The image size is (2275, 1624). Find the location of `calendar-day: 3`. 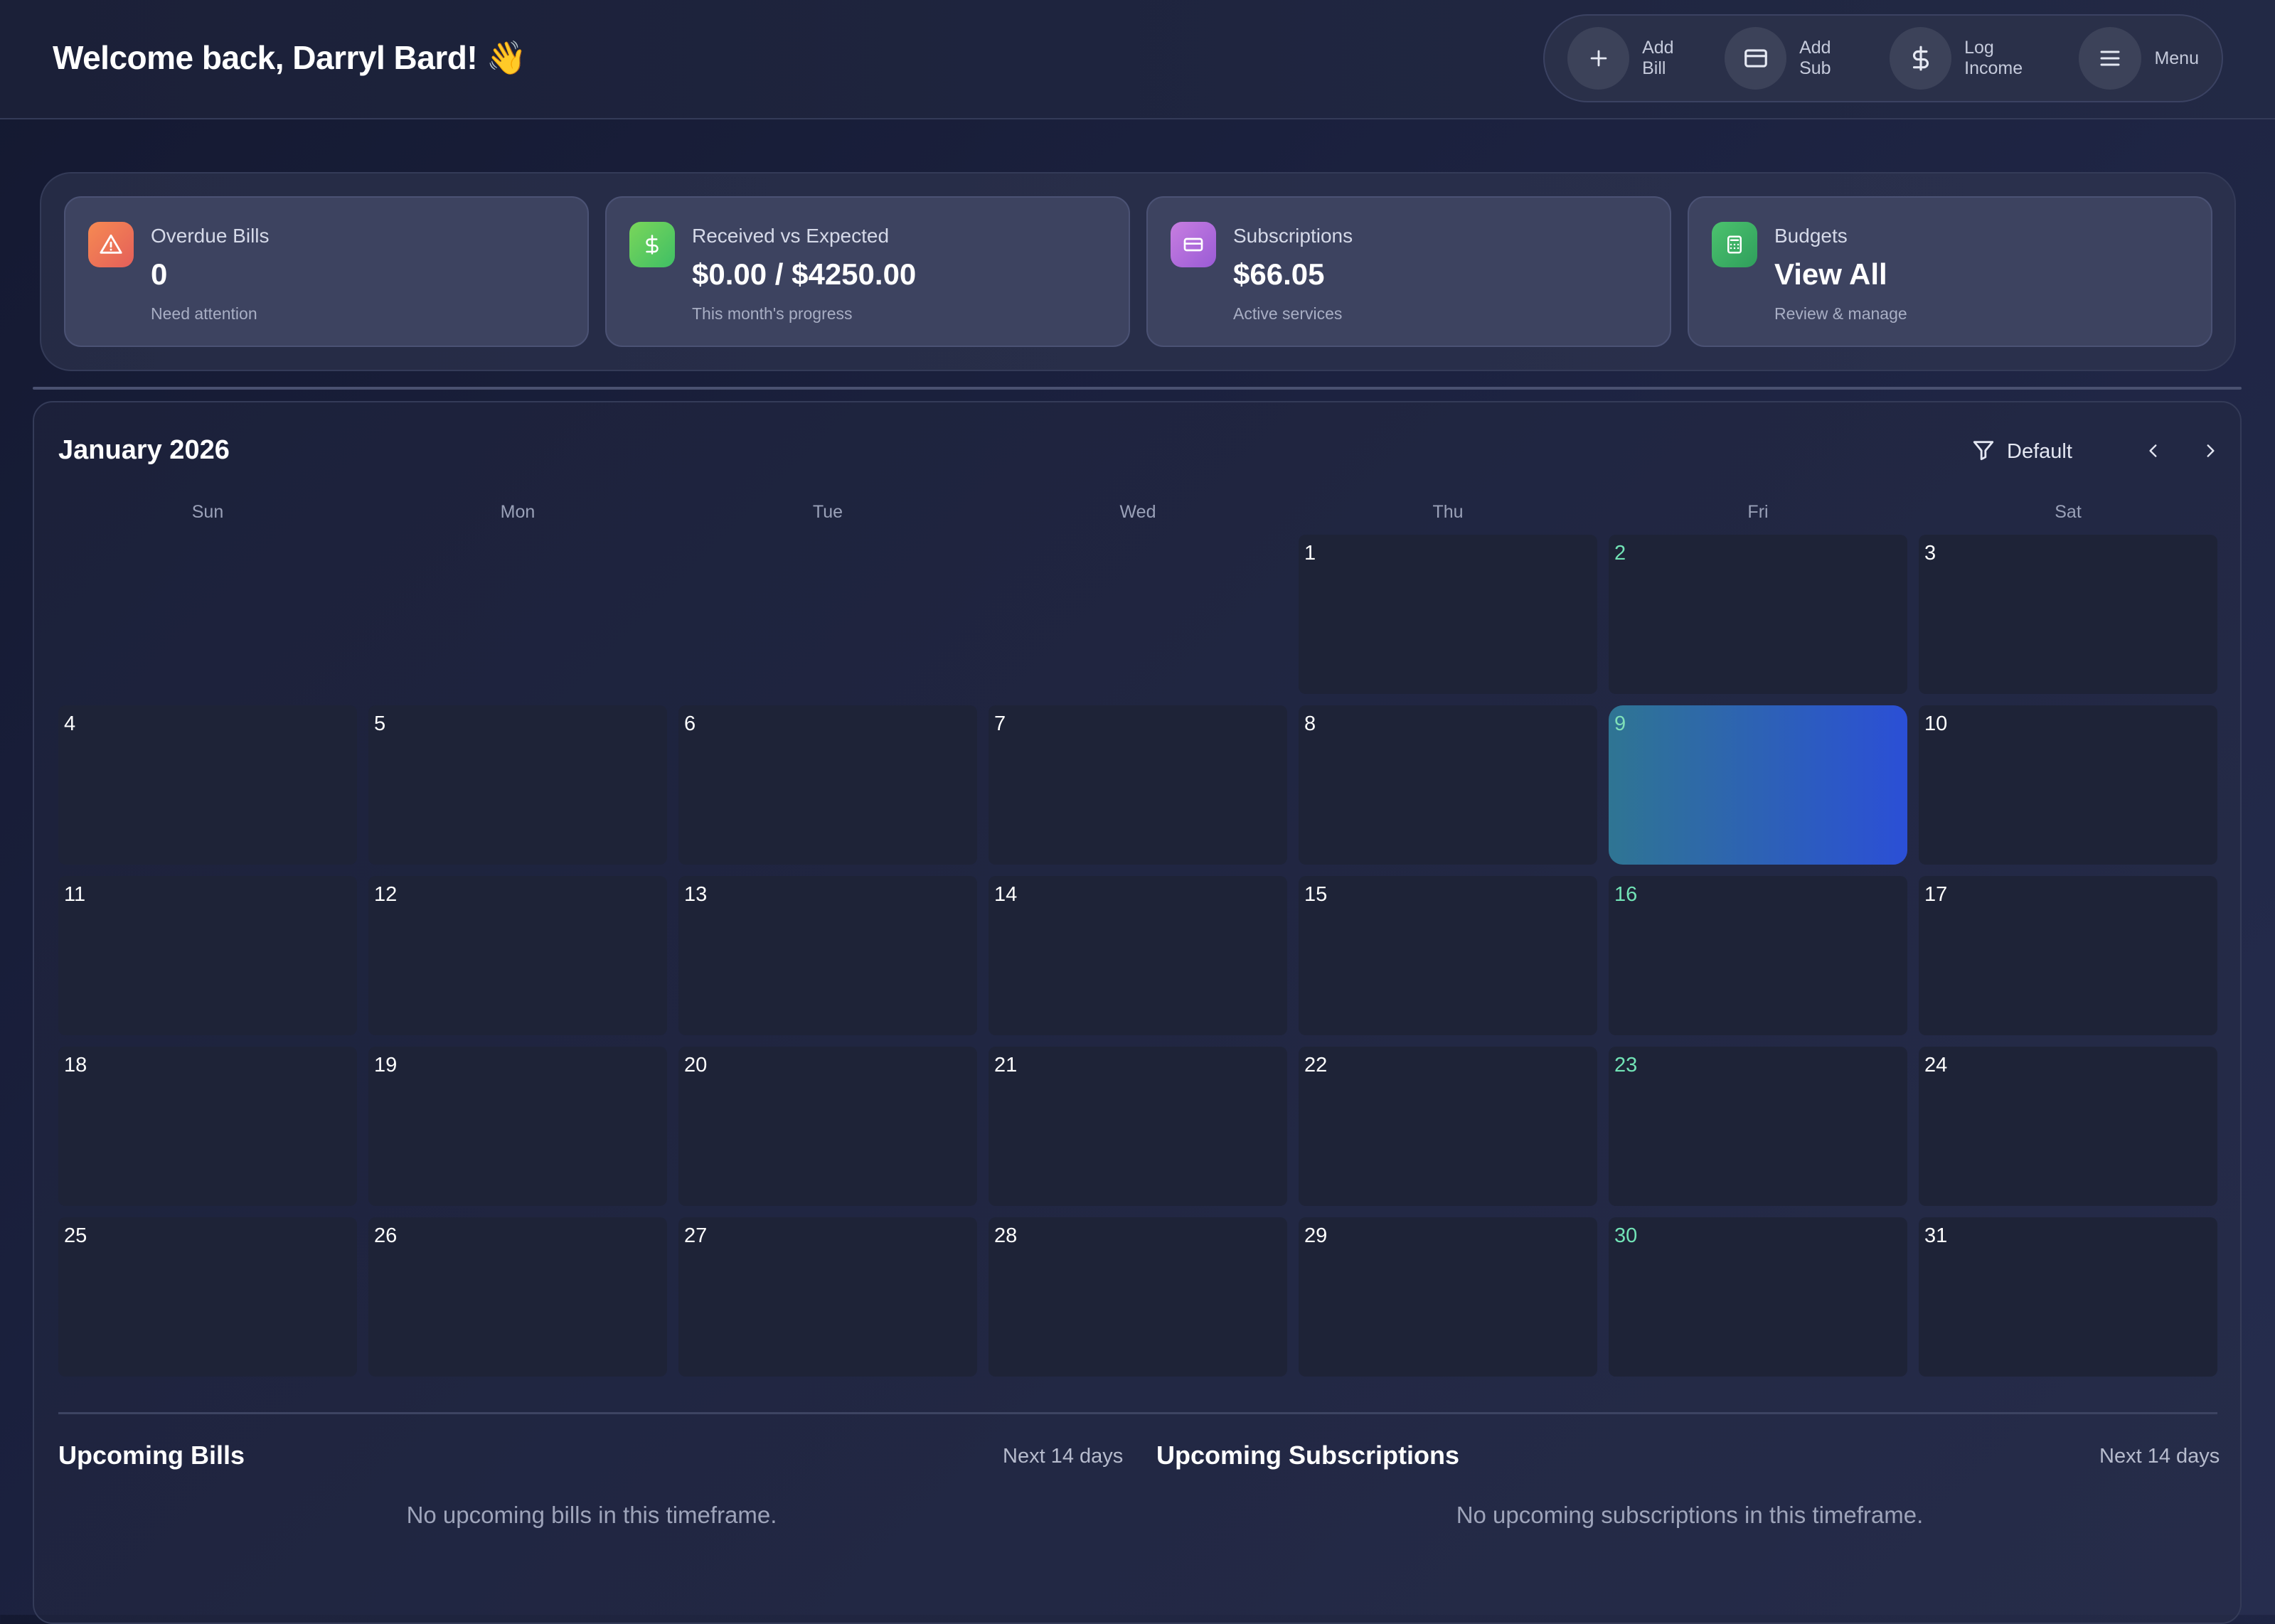

calendar-day: 3 is located at coordinates (2068, 614).